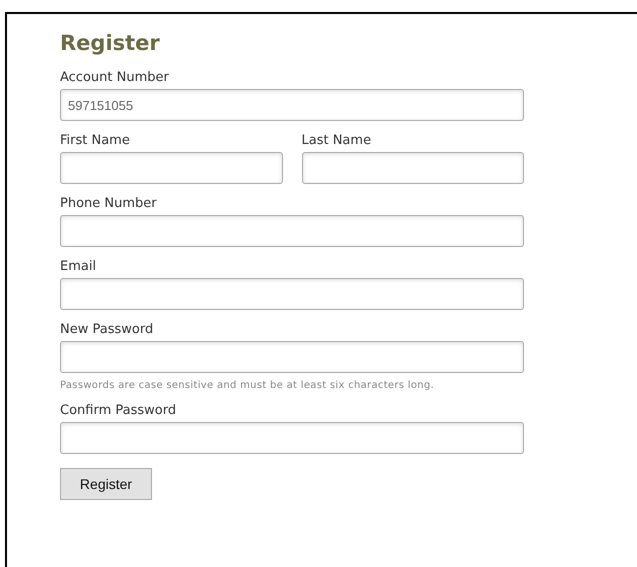 This screenshot has width=637, height=567. Describe the element at coordinates (115, 78) in the screenshot. I see `field-label: Account Number` at that location.